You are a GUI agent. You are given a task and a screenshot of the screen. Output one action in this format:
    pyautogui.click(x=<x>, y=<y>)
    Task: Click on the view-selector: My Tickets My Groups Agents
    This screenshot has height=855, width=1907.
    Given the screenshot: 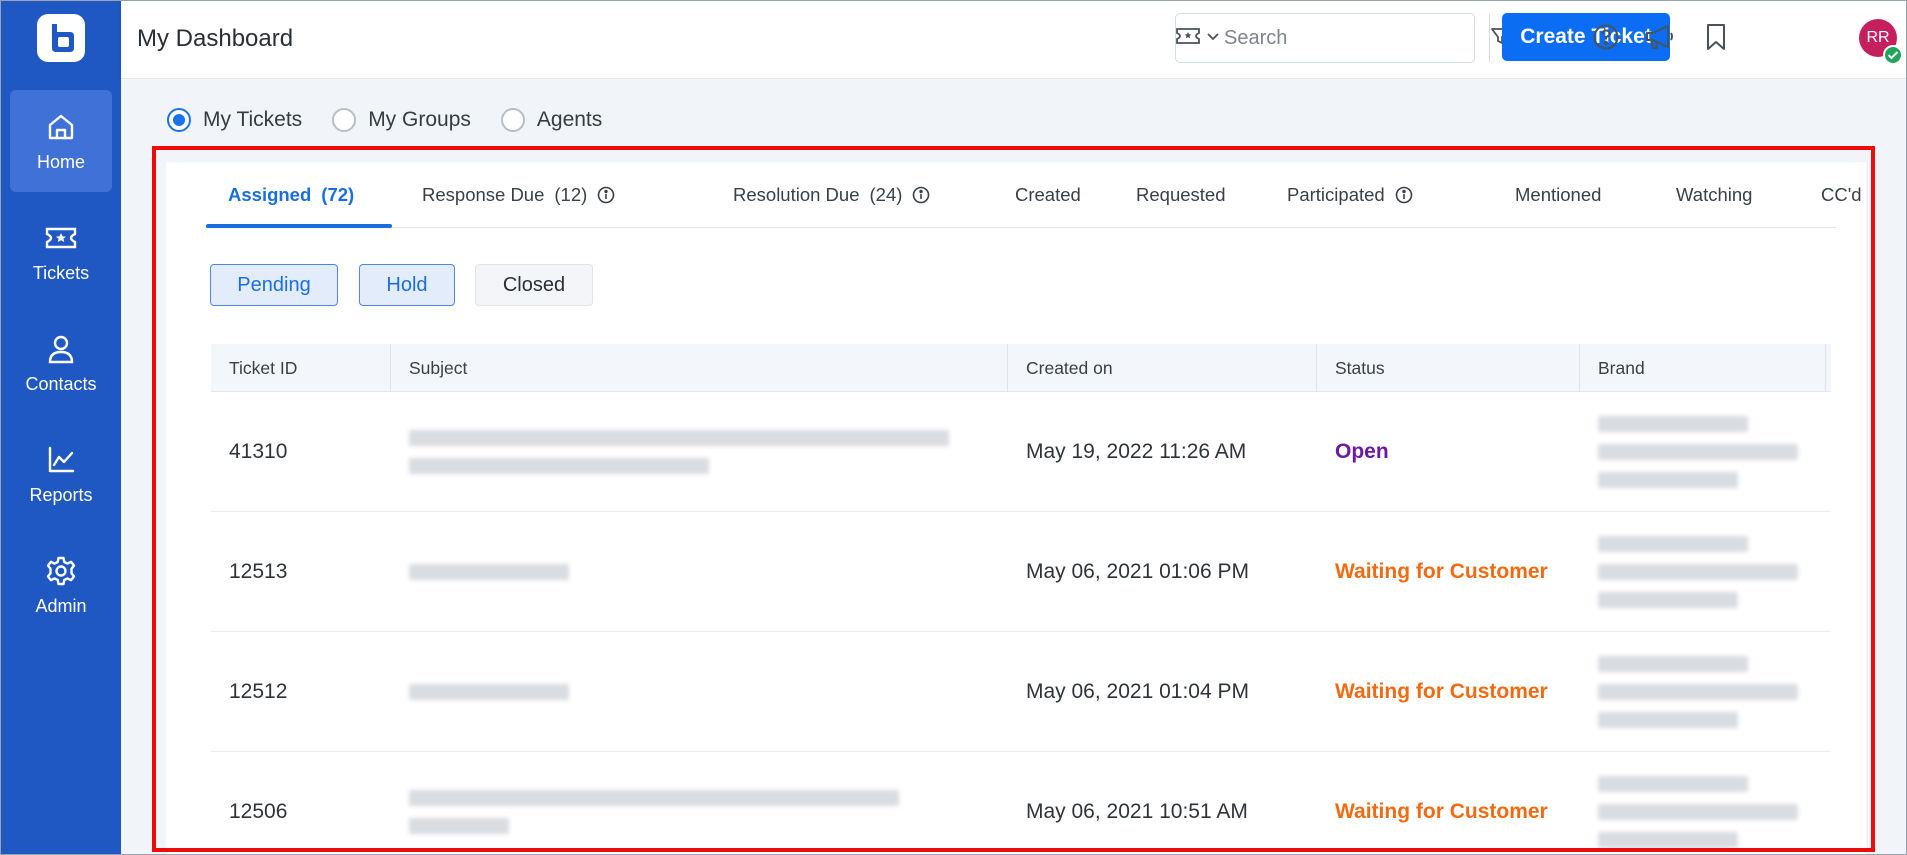 What is the action you would take?
    pyautogui.click(x=384, y=120)
    